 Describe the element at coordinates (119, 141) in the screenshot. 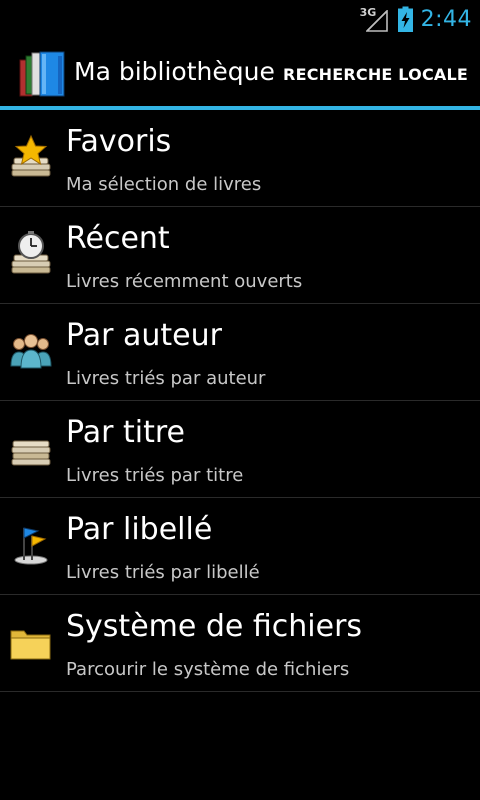

I see `item-title: Favoris` at that location.